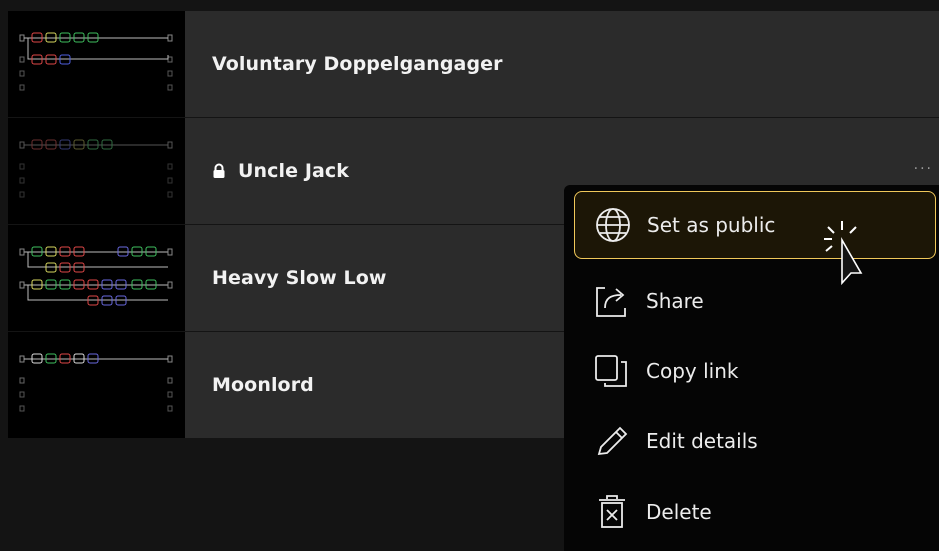 The image size is (939, 551). I want to click on menu-item-set-as-public: Set as public, so click(755, 225).